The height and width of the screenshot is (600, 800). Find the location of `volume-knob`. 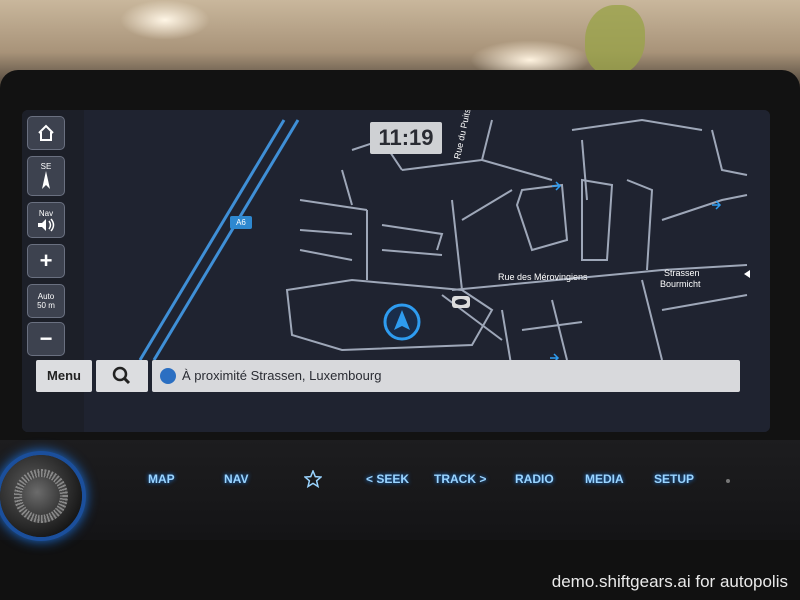

volume-knob is located at coordinates (41, 496).